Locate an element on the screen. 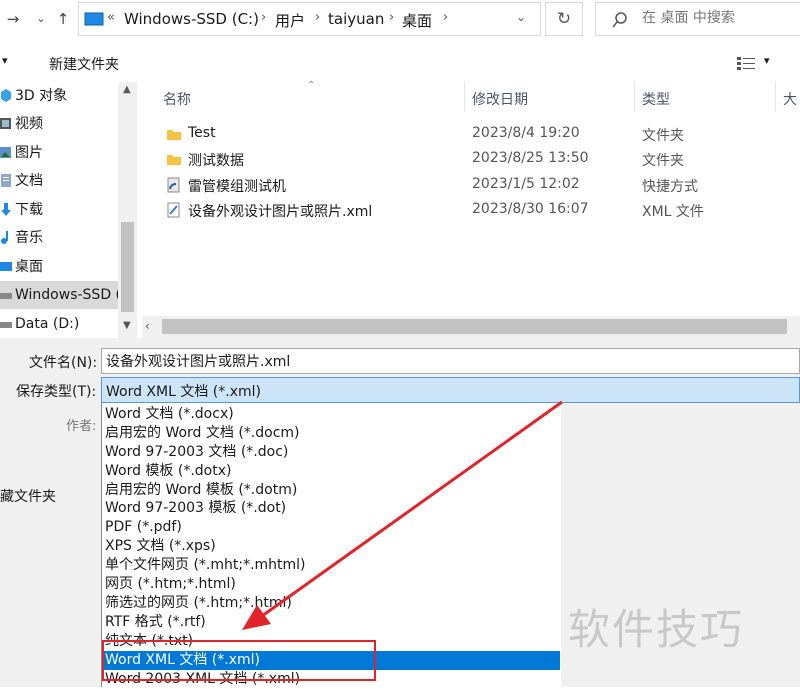  watermark-text: 软件技巧 is located at coordinates (656, 629).